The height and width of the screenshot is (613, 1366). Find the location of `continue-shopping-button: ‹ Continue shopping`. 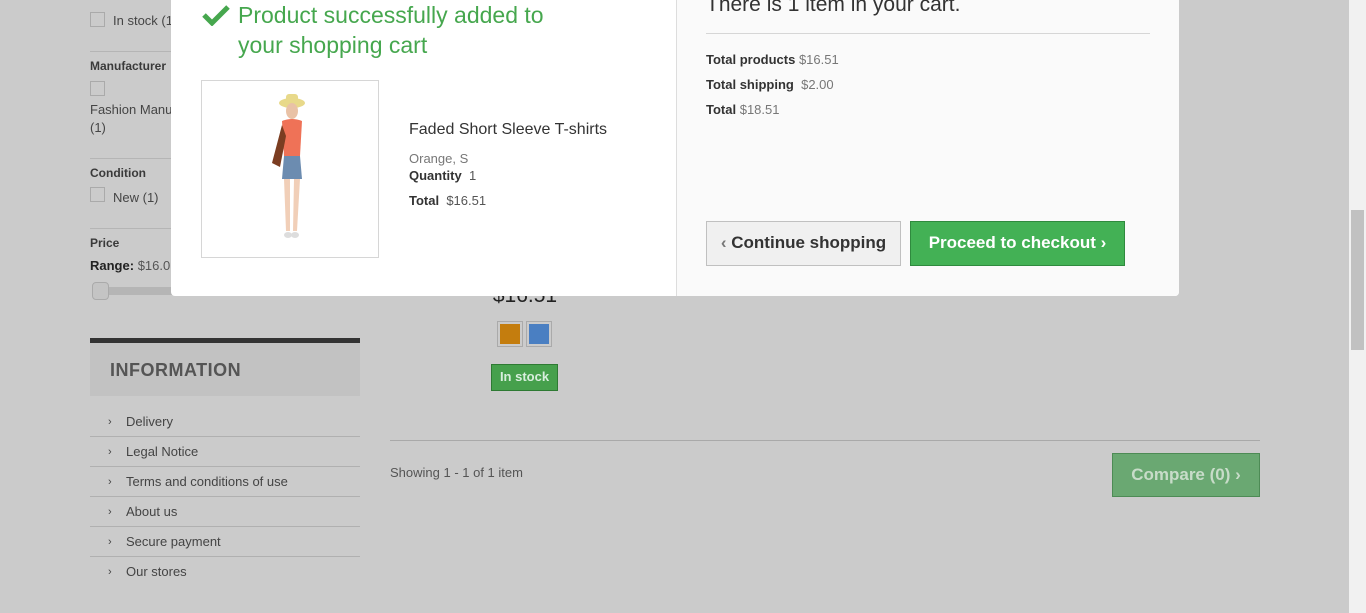

continue-shopping-button: ‹ Continue shopping is located at coordinates (803, 243).